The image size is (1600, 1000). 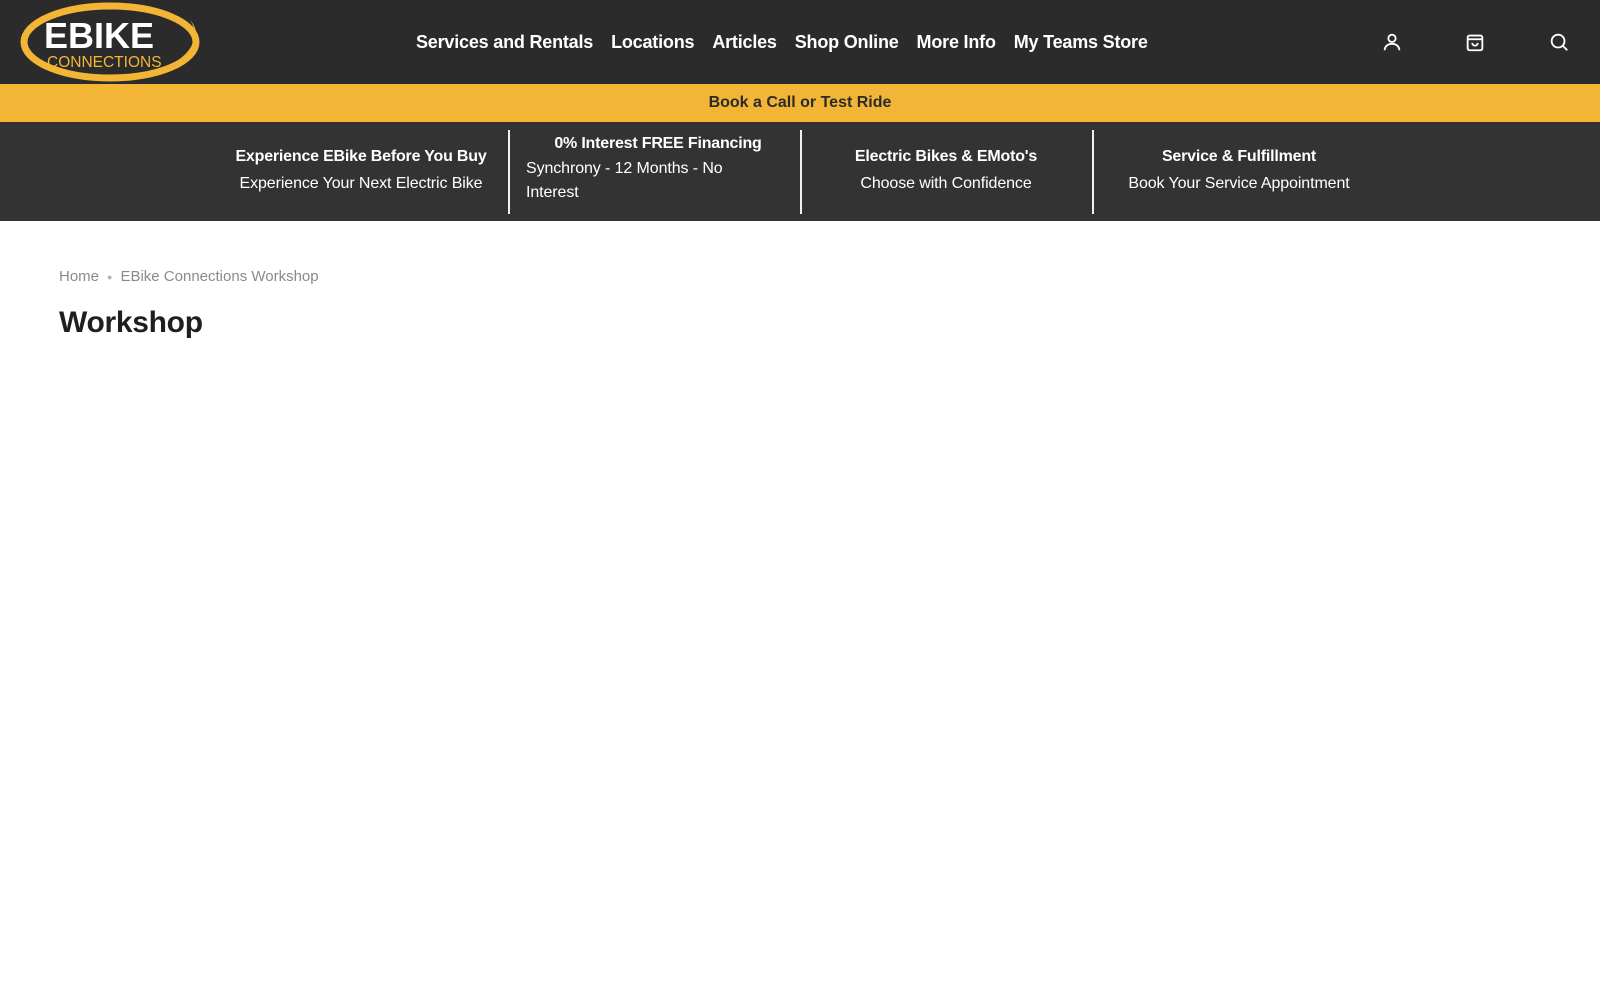 What do you see at coordinates (1559, 42) in the screenshot?
I see `search-icon` at bounding box center [1559, 42].